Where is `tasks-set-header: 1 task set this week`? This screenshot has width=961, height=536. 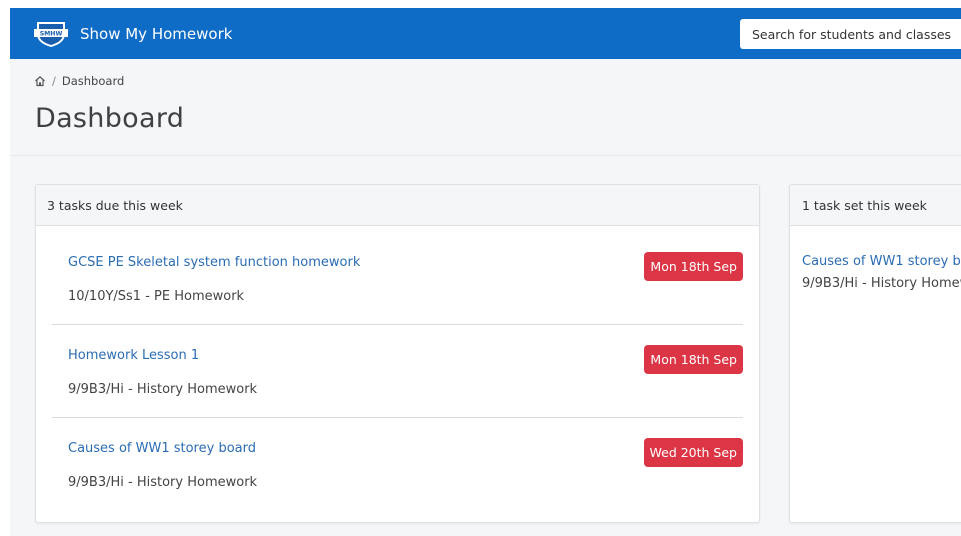
tasks-set-header: 1 task set this week is located at coordinates (875, 205).